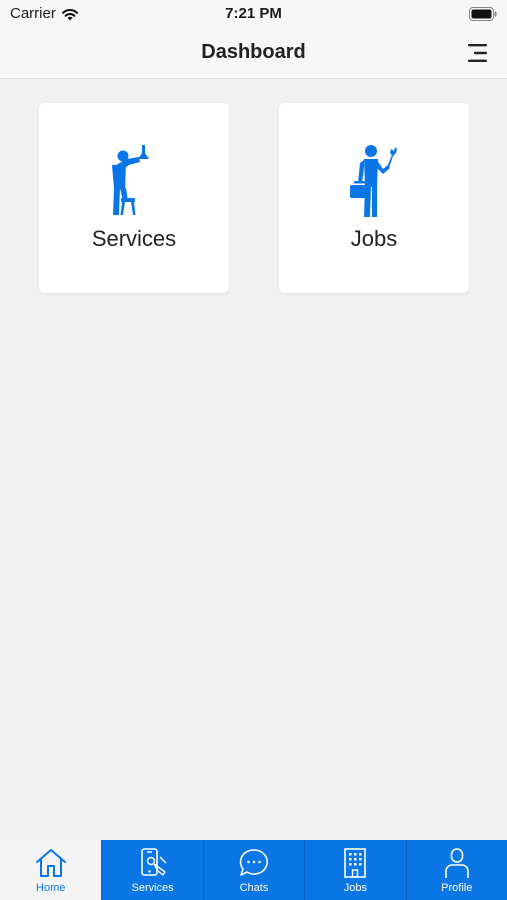  I want to click on navigation-header: Dashboard, so click(253, 54).